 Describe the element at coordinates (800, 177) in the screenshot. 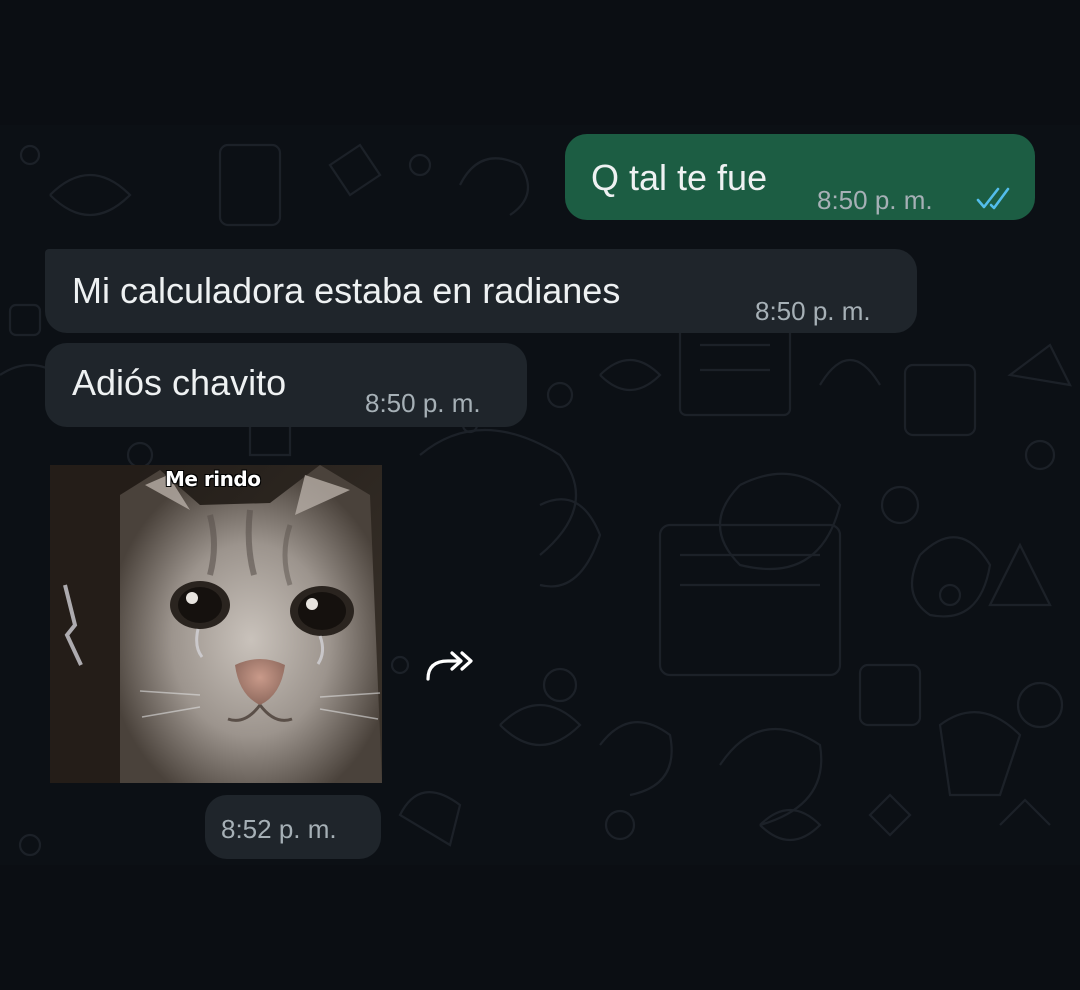

I see `outgoing-message-bubble: Q tal te fue 8:50 p. m.` at that location.